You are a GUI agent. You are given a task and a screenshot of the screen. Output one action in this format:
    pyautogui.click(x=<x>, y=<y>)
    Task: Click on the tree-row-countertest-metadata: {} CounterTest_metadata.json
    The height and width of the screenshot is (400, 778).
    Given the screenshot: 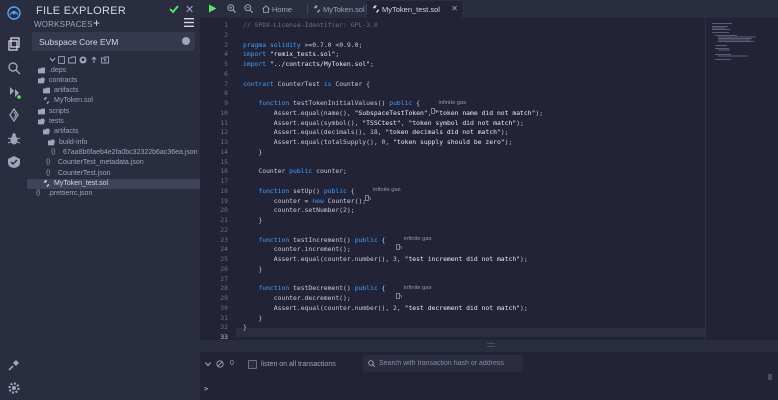 What is the action you would take?
    pyautogui.click(x=113, y=163)
    